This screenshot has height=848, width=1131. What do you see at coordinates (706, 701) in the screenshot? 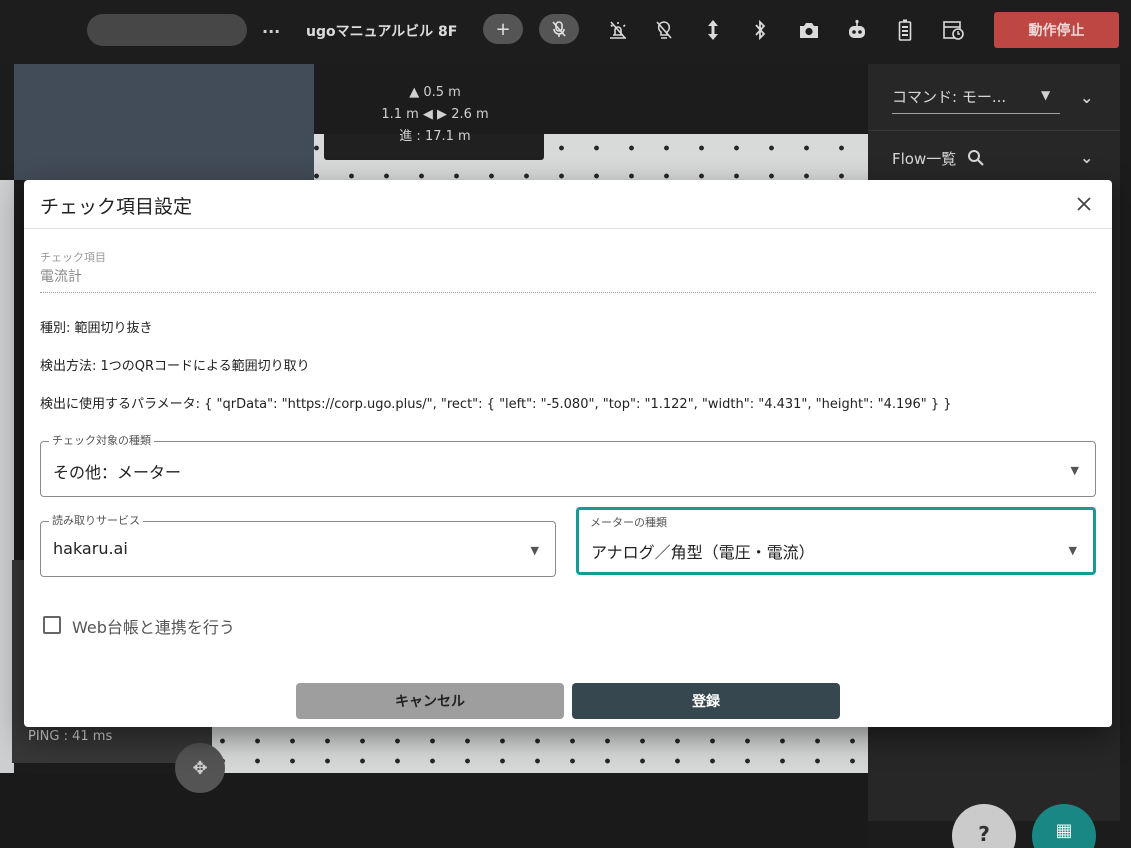
I see `submit-button: 登録` at bounding box center [706, 701].